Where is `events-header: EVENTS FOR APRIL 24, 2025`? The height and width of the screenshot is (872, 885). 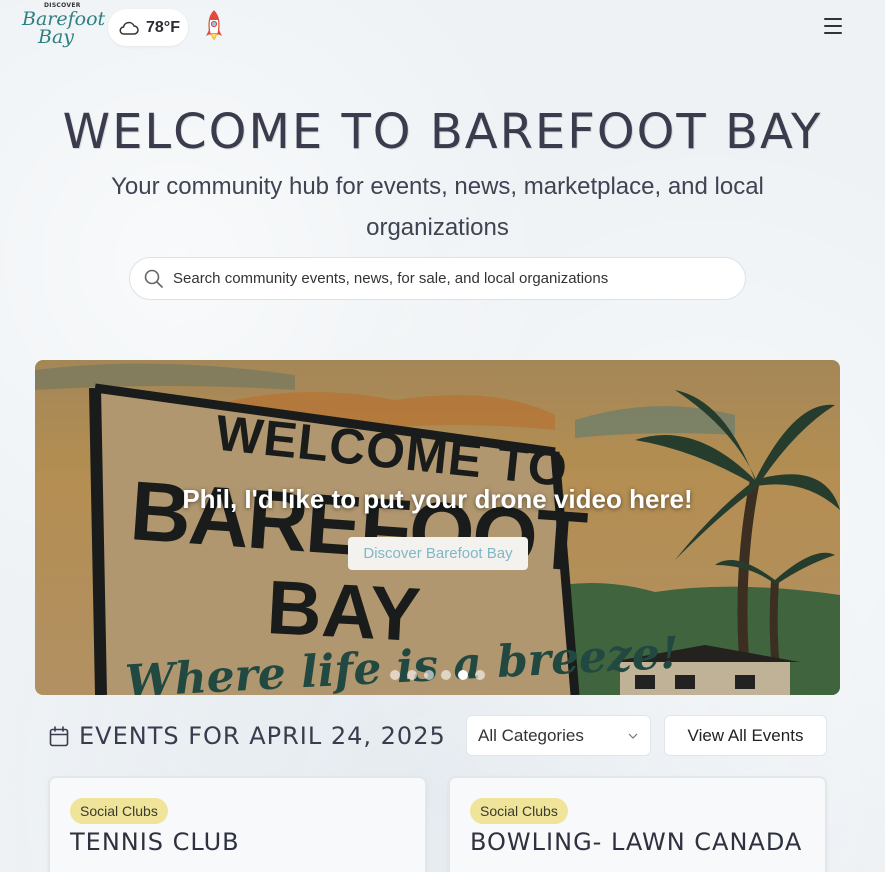 events-header: EVENTS FOR APRIL 24, 2025 is located at coordinates (247, 736).